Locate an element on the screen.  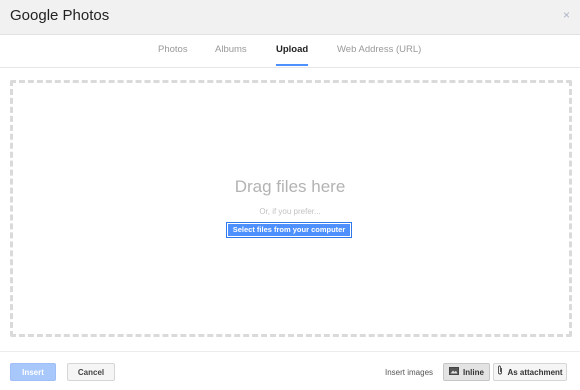
insert-button: Insert is located at coordinates (33, 372).